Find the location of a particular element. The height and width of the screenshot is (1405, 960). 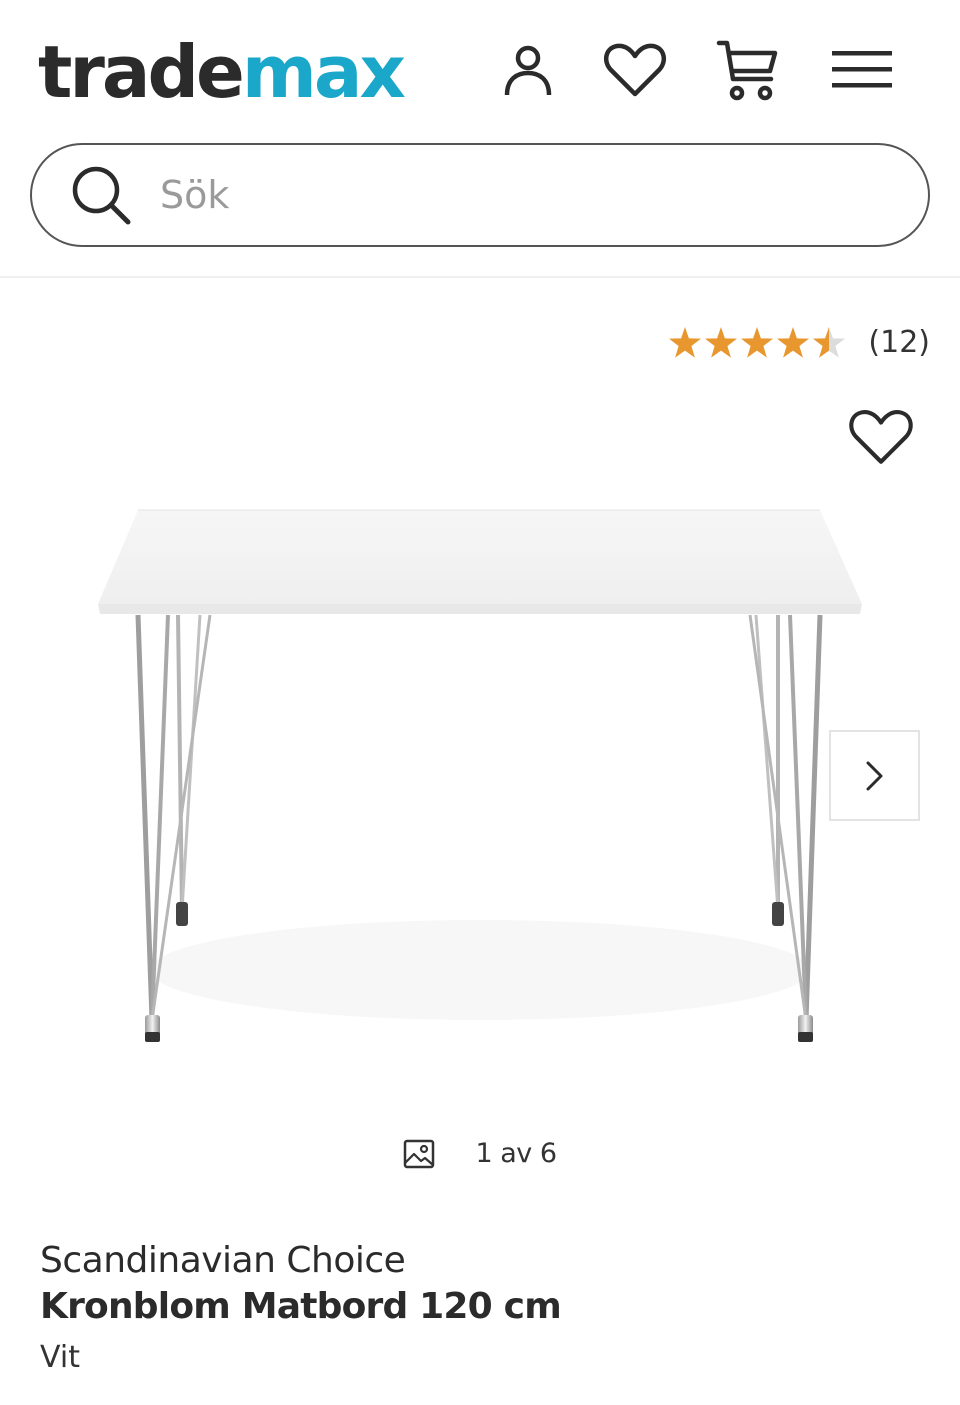

product-rating: (12) is located at coordinates (799, 342).